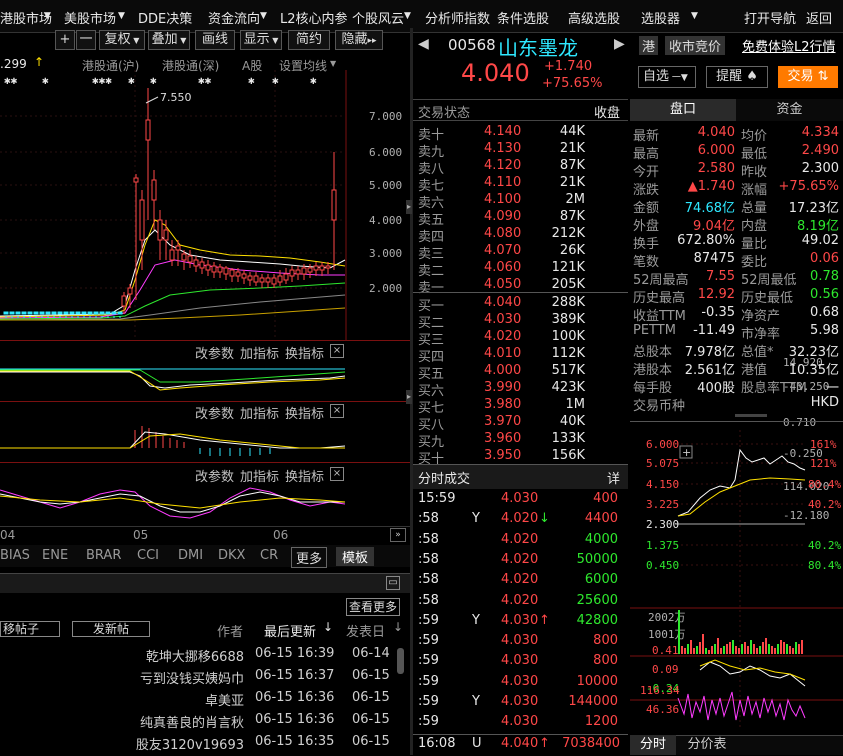  What do you see at coordinates (192, 721) in the screenshot?
I see `post-author: 纯真善良的肖言秋` at bounding box center [192, 721].